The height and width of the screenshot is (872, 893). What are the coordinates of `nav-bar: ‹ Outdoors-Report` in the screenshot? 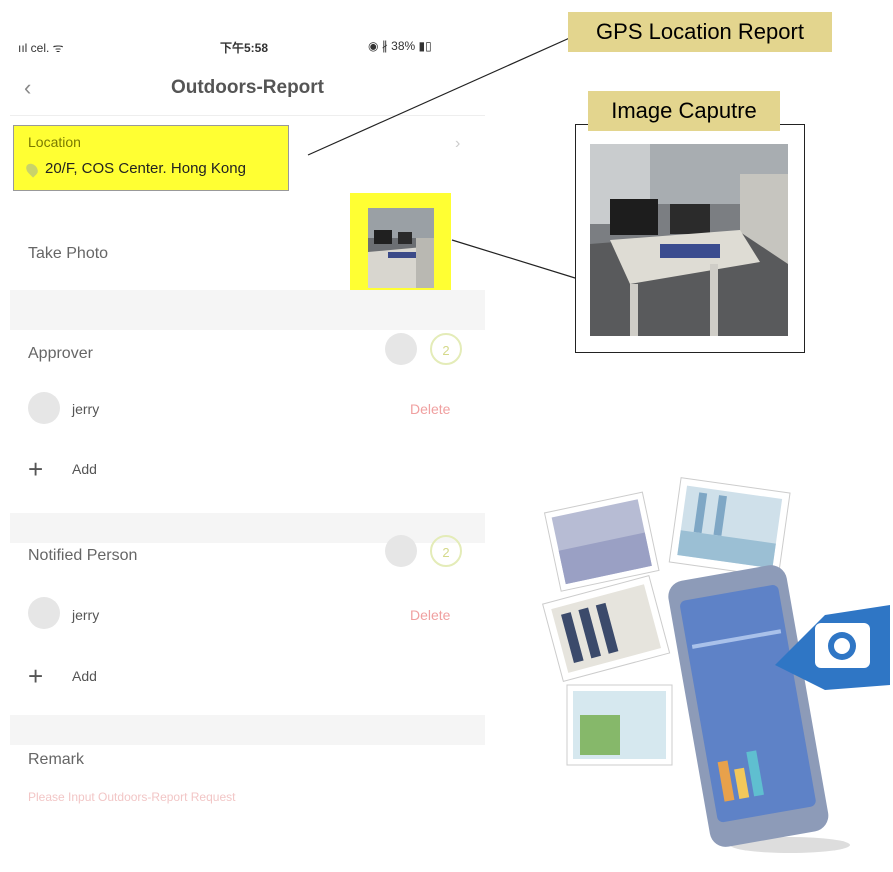 It's located at (247, 90).